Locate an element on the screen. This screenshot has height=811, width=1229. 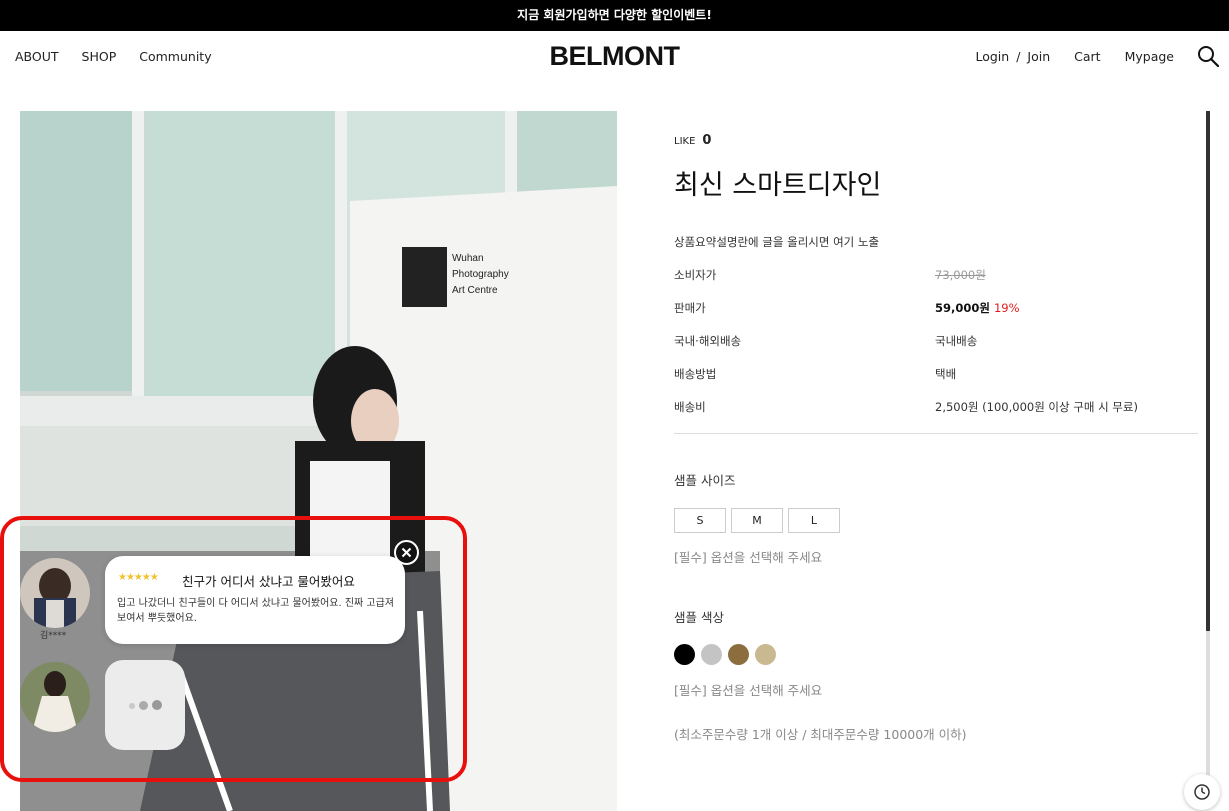
recent-view-button is located at coordinates (1202, 792).